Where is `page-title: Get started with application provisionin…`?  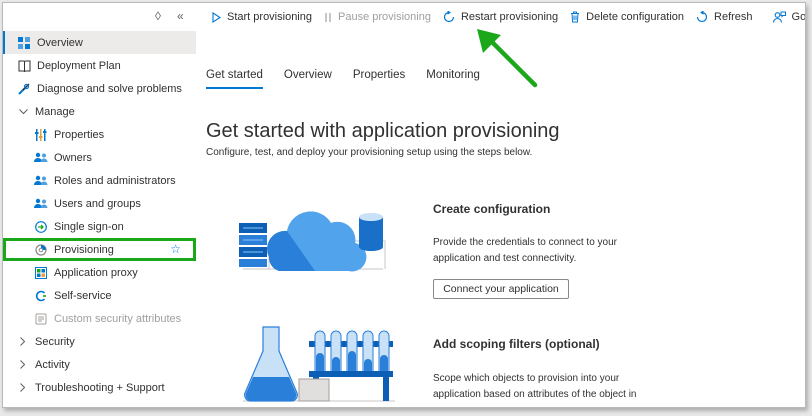 page-title: Get started with application provisionin… is located at coordinates (383, 131).